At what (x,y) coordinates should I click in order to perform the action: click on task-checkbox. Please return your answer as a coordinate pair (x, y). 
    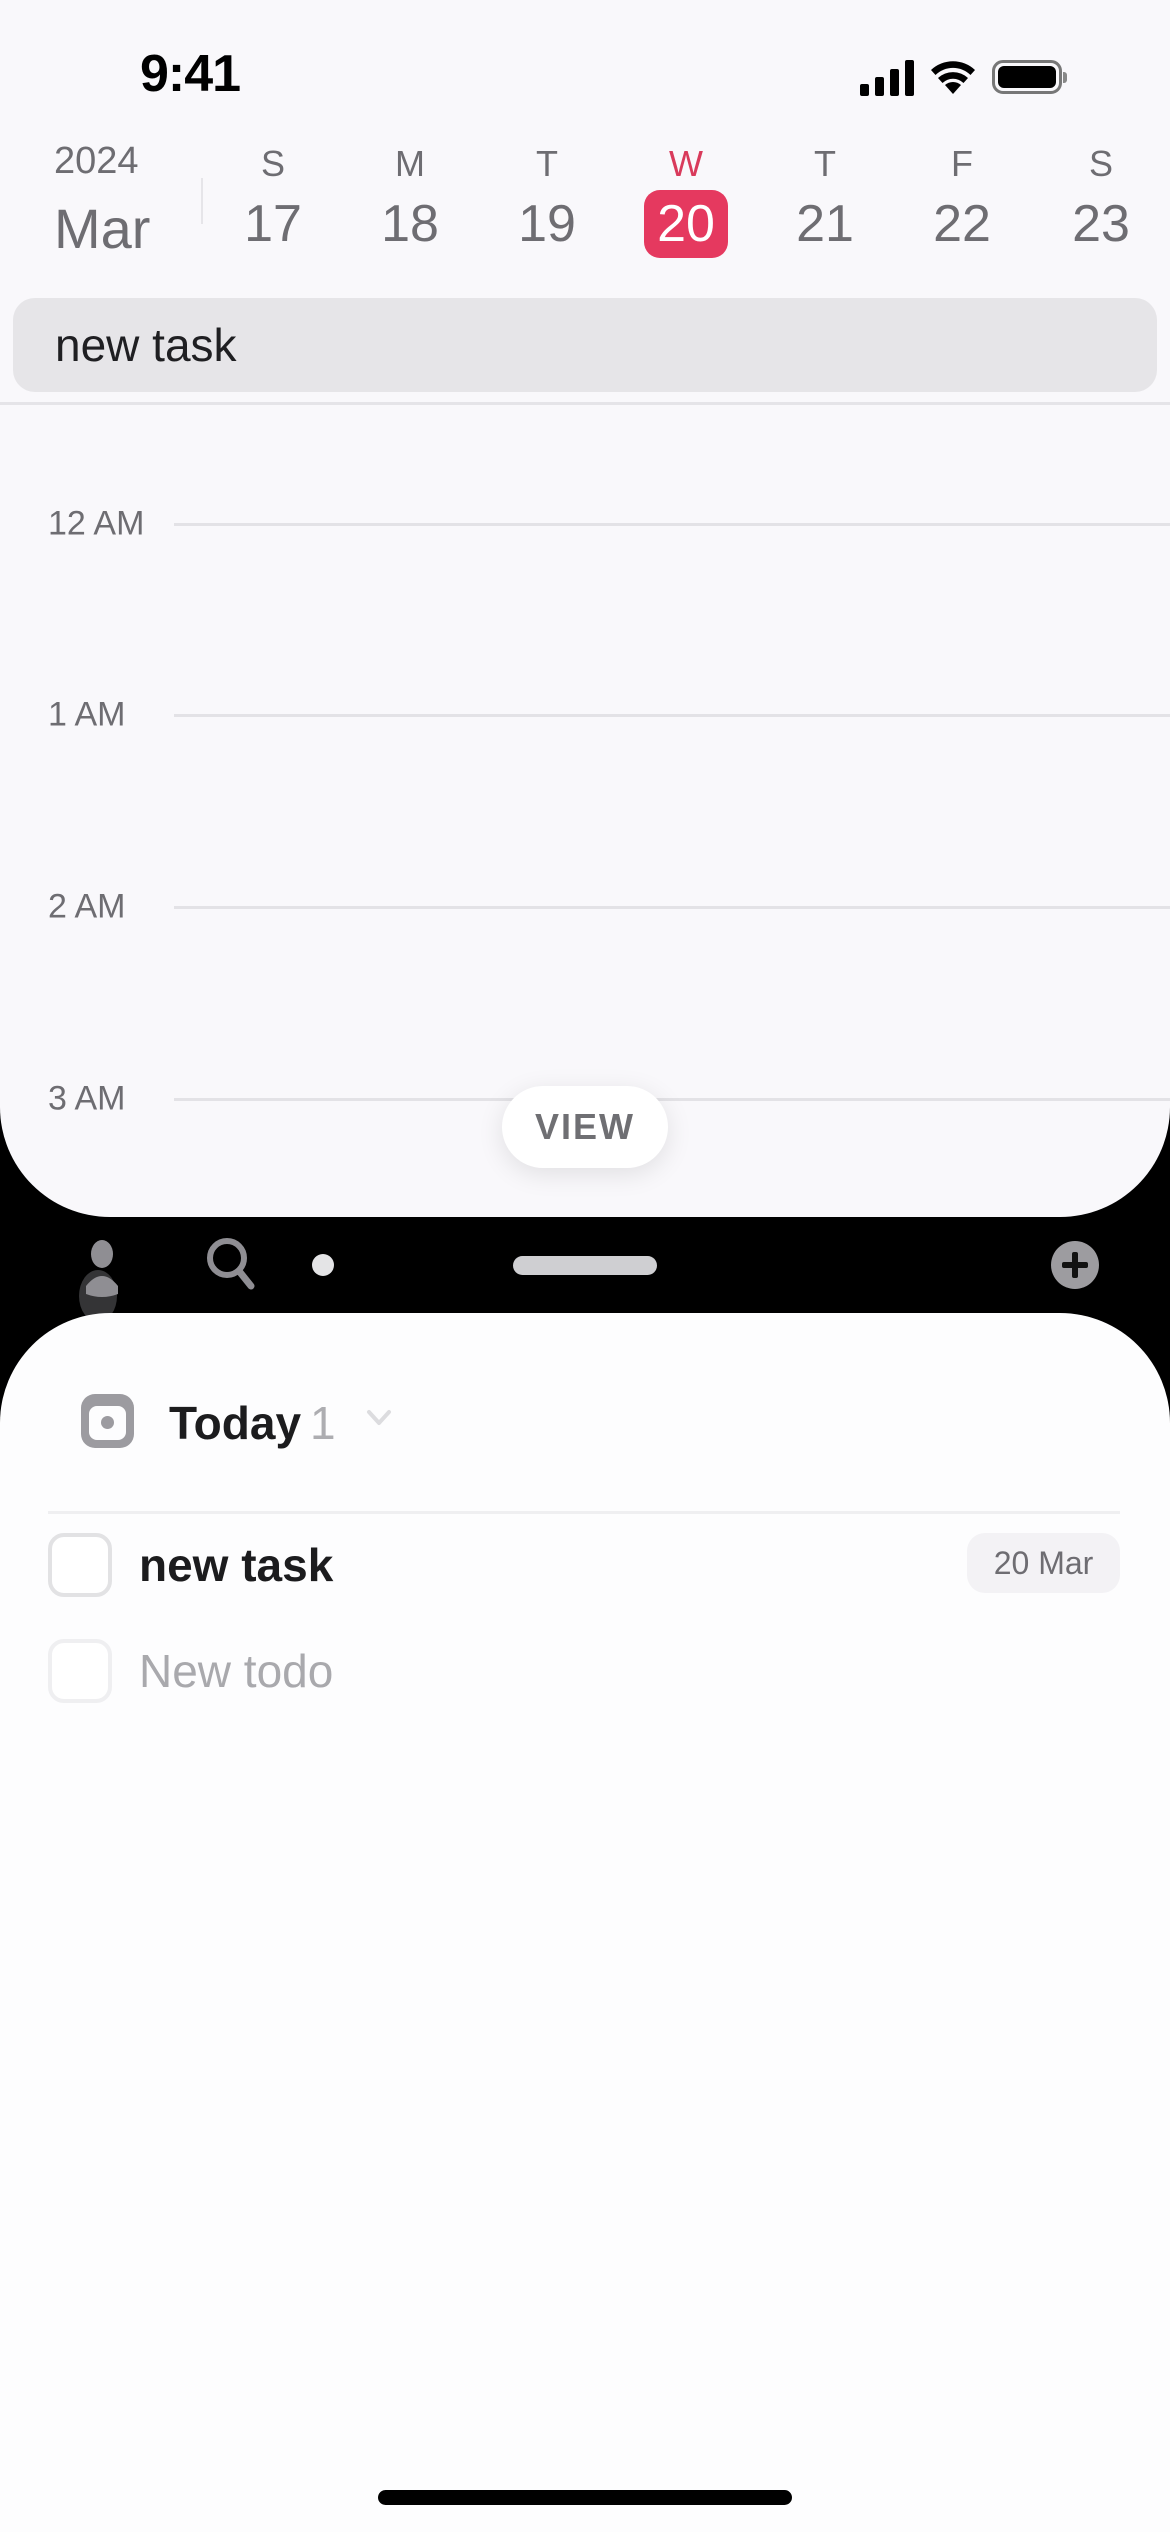
    Looking at the image, I should click on (80, 1565).